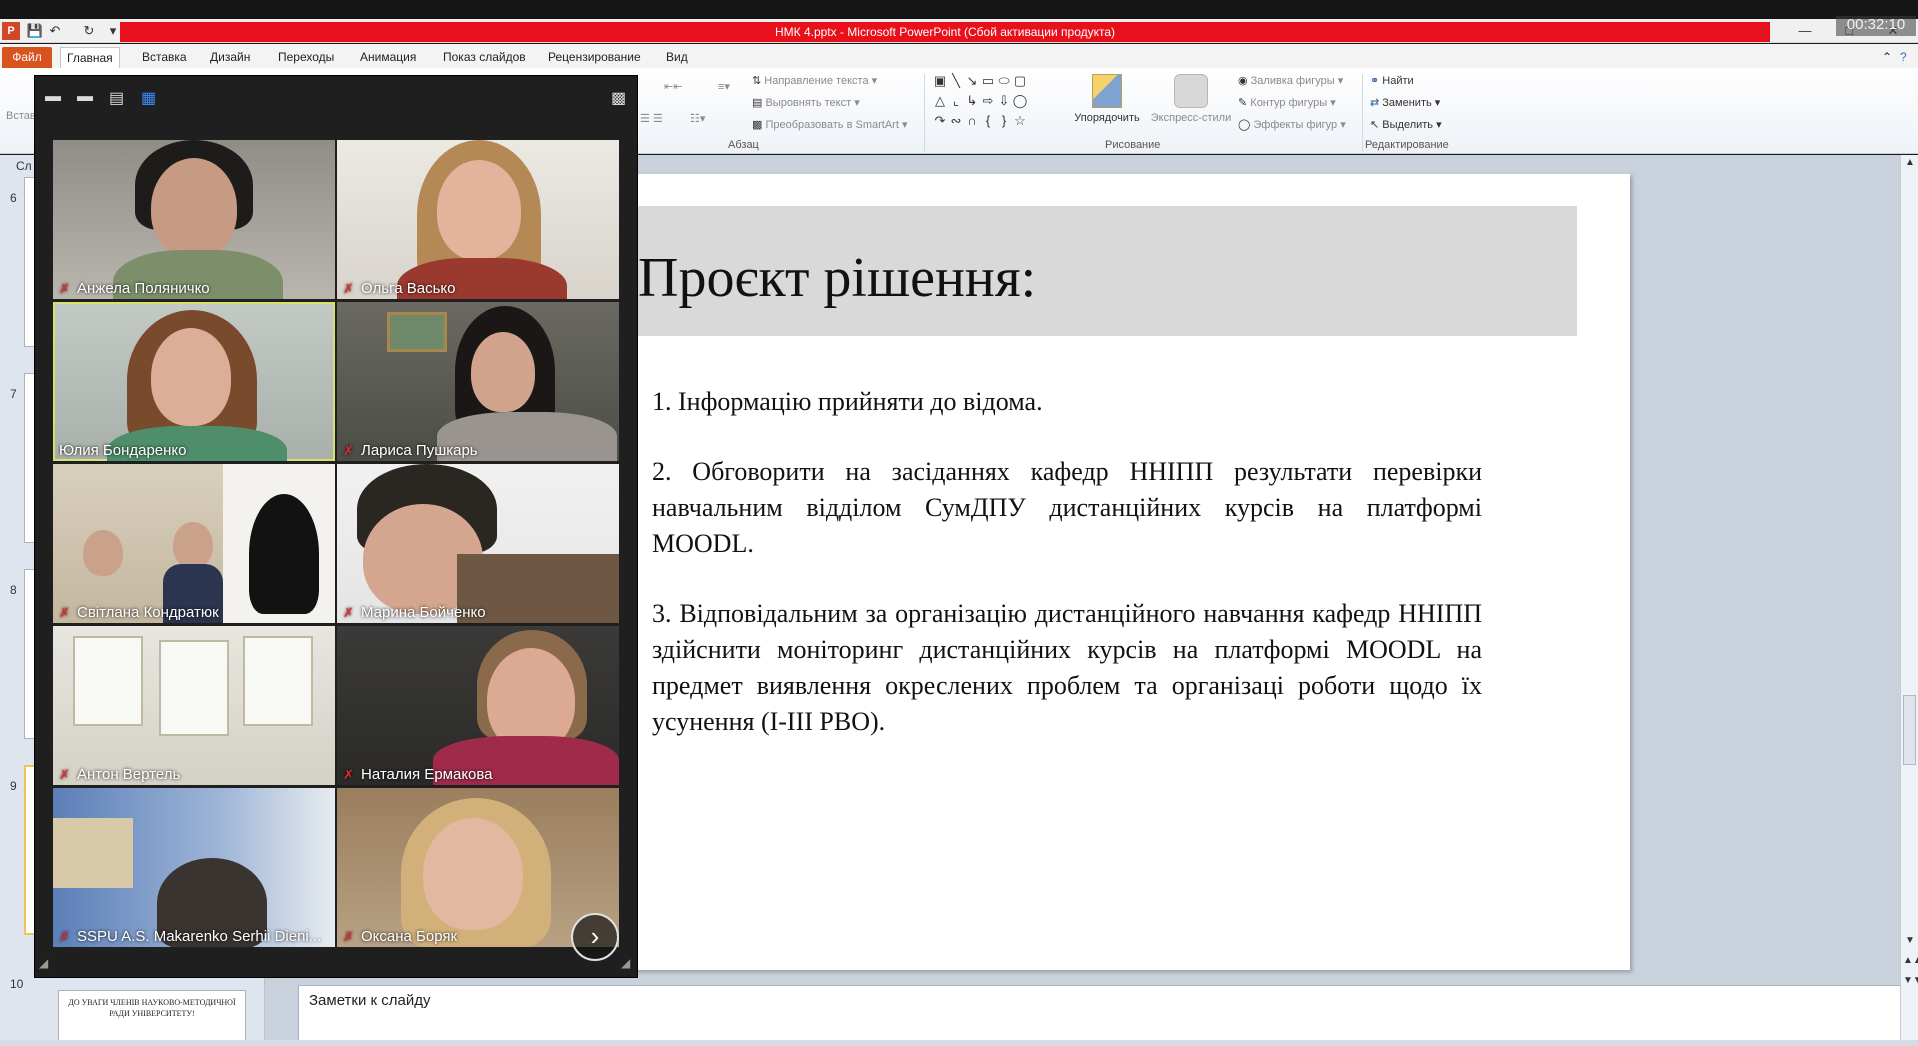 The width and height of the screenshot is (1918, 1046). I want to click on convert-smartart-button: ▩ Преобразовать в SmartArt ▾, so click(829, 124).